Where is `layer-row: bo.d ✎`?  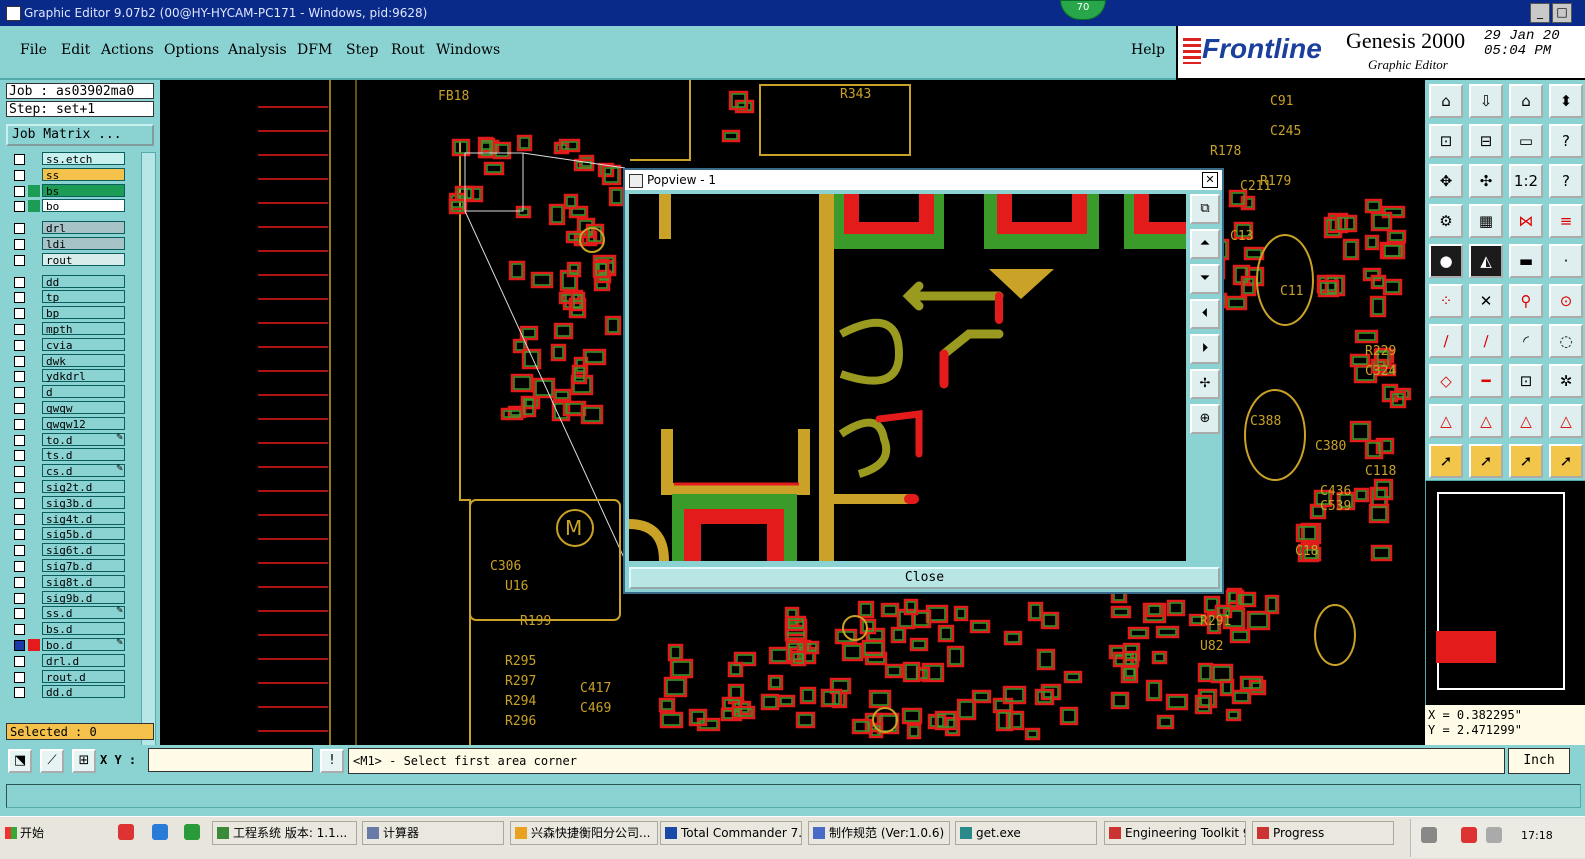
layer-row: bo.d ✎ is located at coordinates (73, 645).